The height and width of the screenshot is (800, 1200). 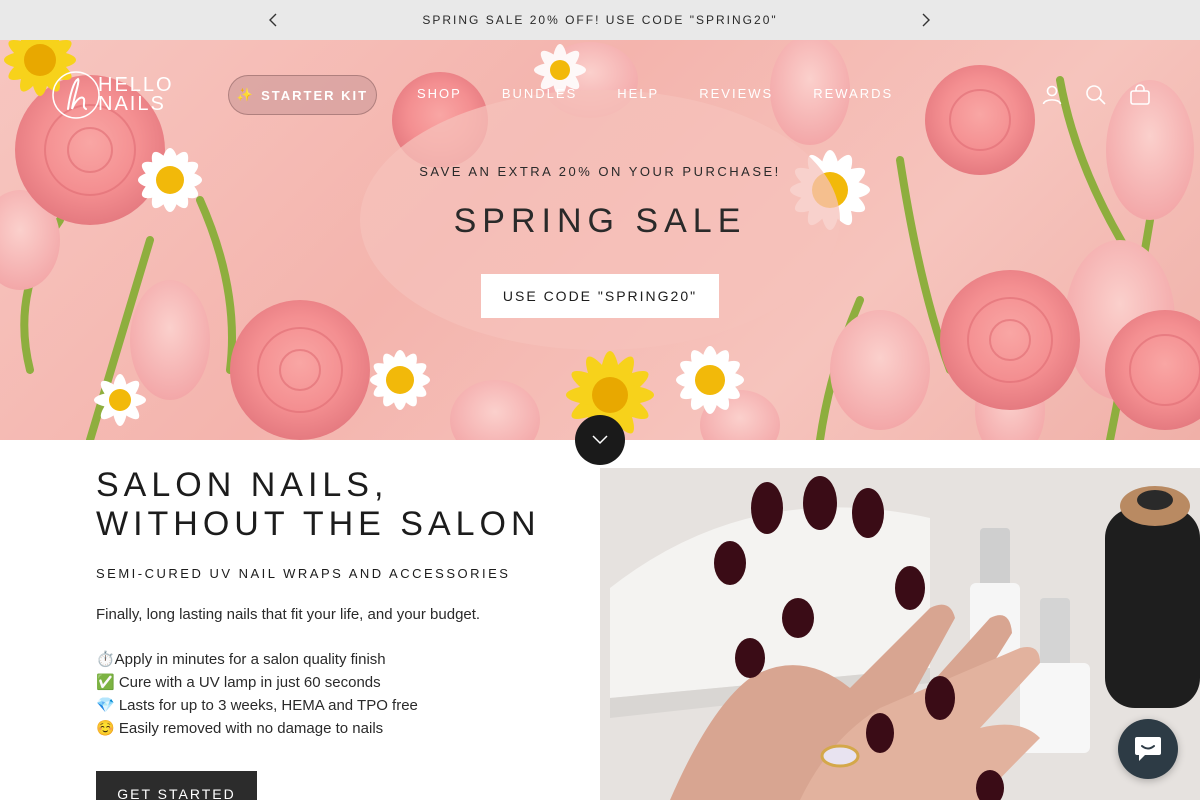 What do you see at coordinates (246, 94) in the screenshot?
I see `sparkle-icon: ✨` at bounding box center [246, 94].